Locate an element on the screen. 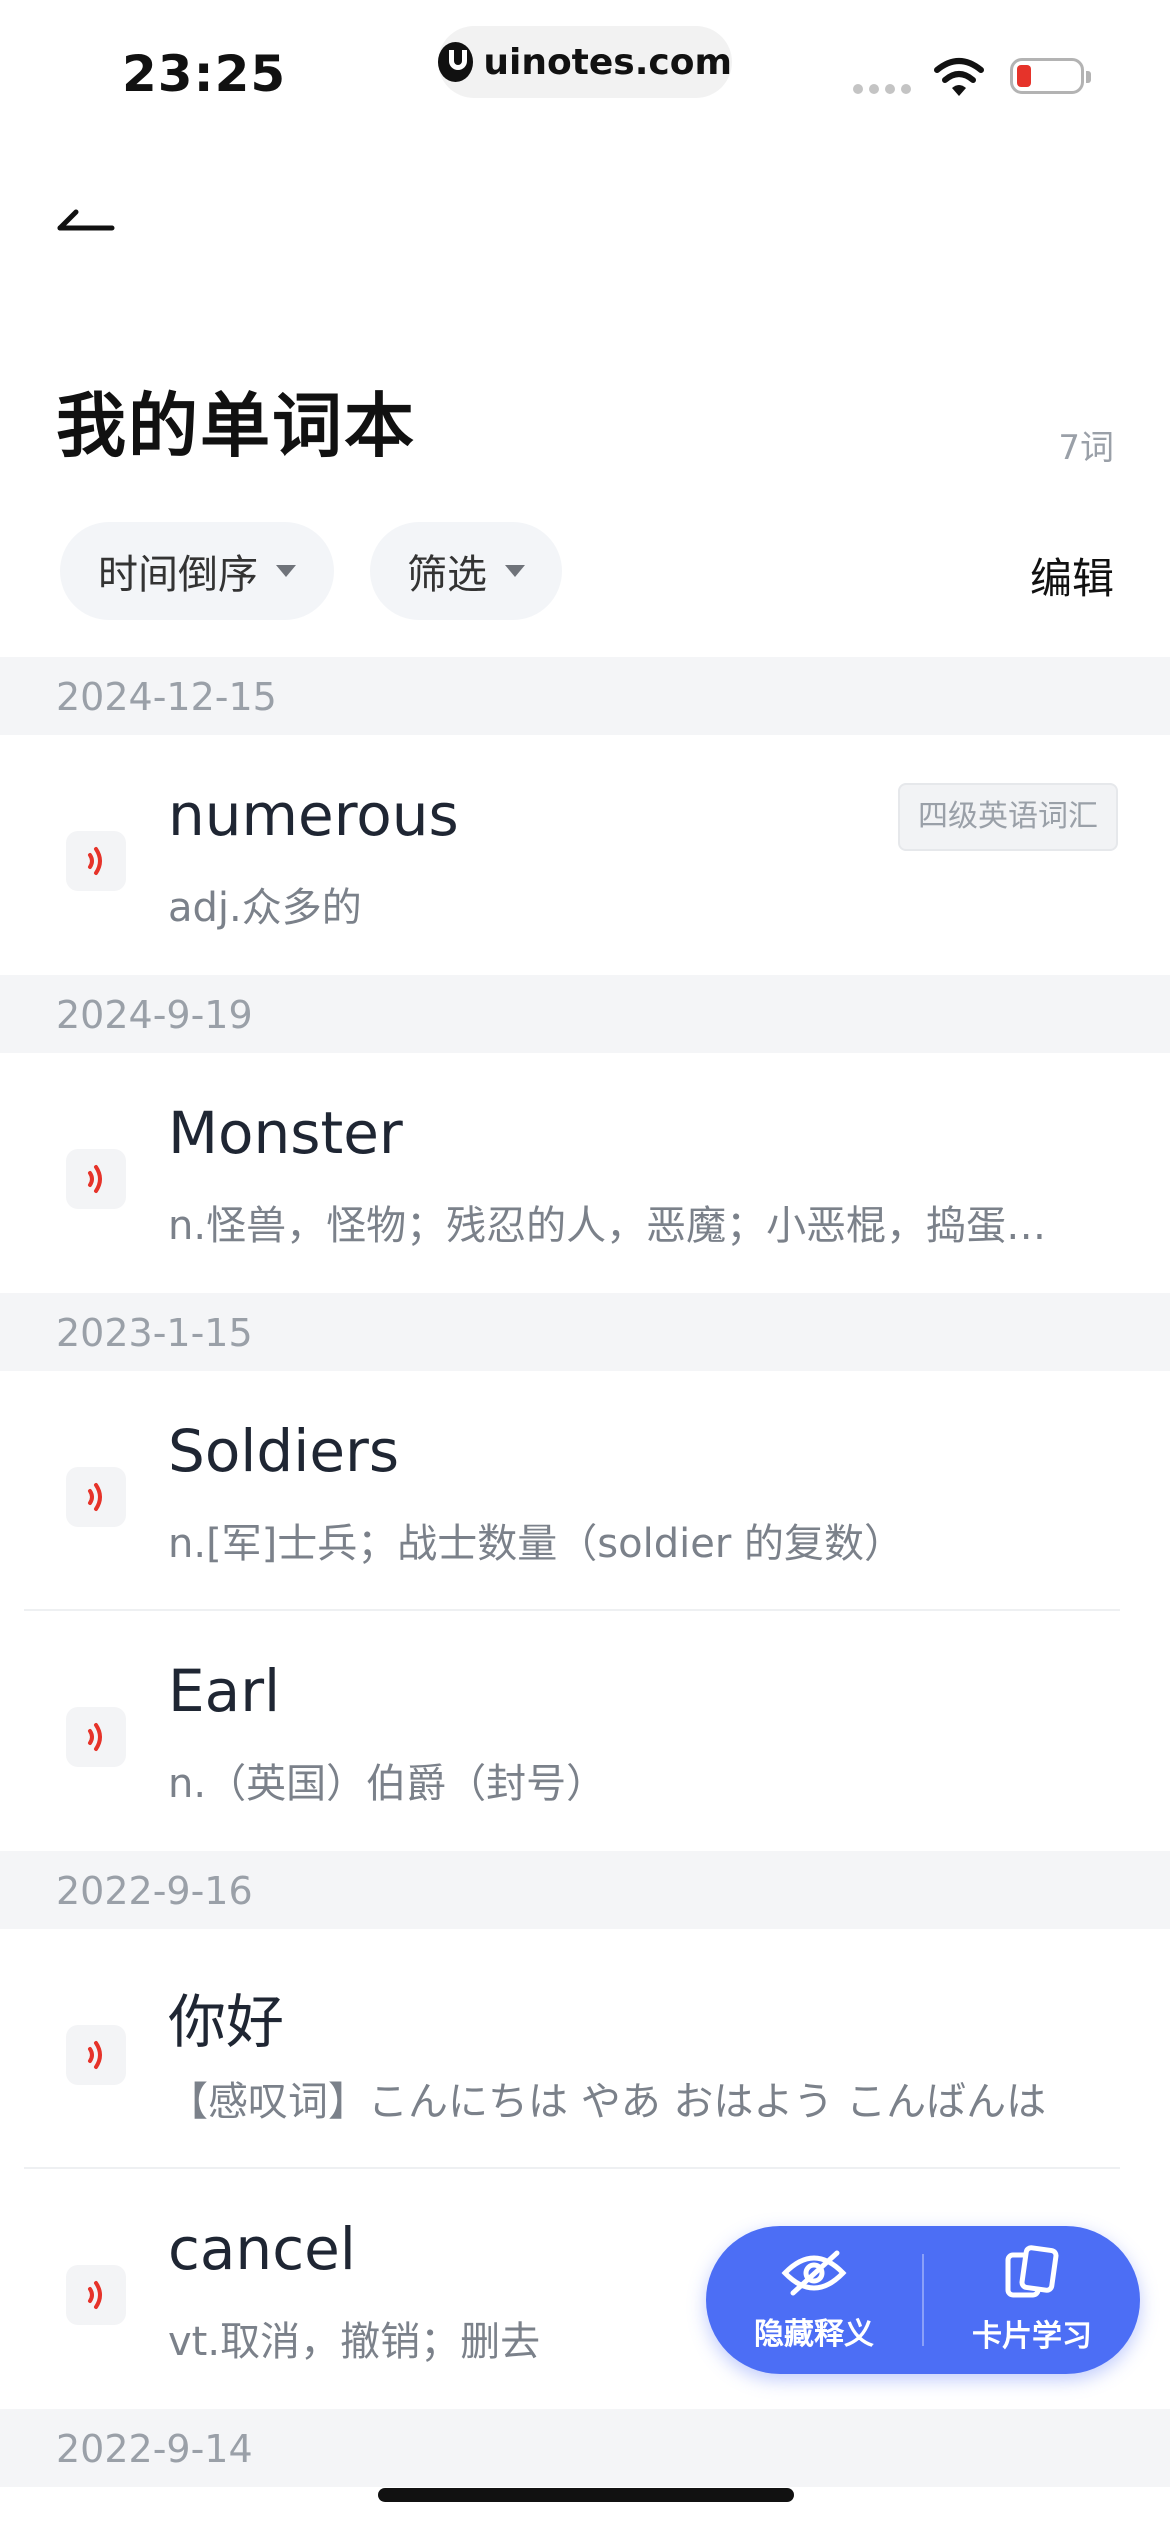 Image resolution: width=1170 pixels, height=2532 pixels. word-meaning: n.（英国）伯爵（封号） is located at coordinates (387, 1784).